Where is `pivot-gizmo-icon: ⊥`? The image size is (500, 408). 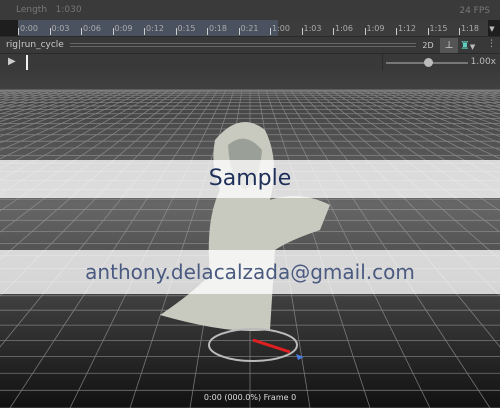
pivot-gizmo-icon: ⊥ is located at coordinates (449, 45).